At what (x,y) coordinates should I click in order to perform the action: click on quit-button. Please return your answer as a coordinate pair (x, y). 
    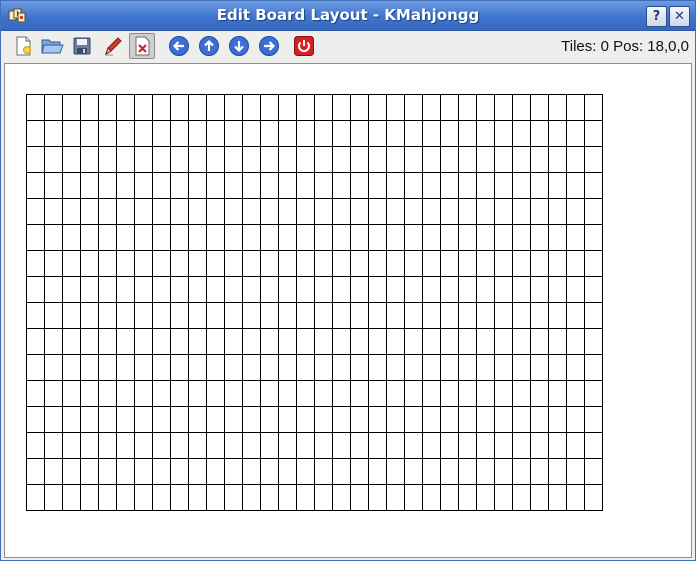
    Looking at the image, I should click on (304, 46).